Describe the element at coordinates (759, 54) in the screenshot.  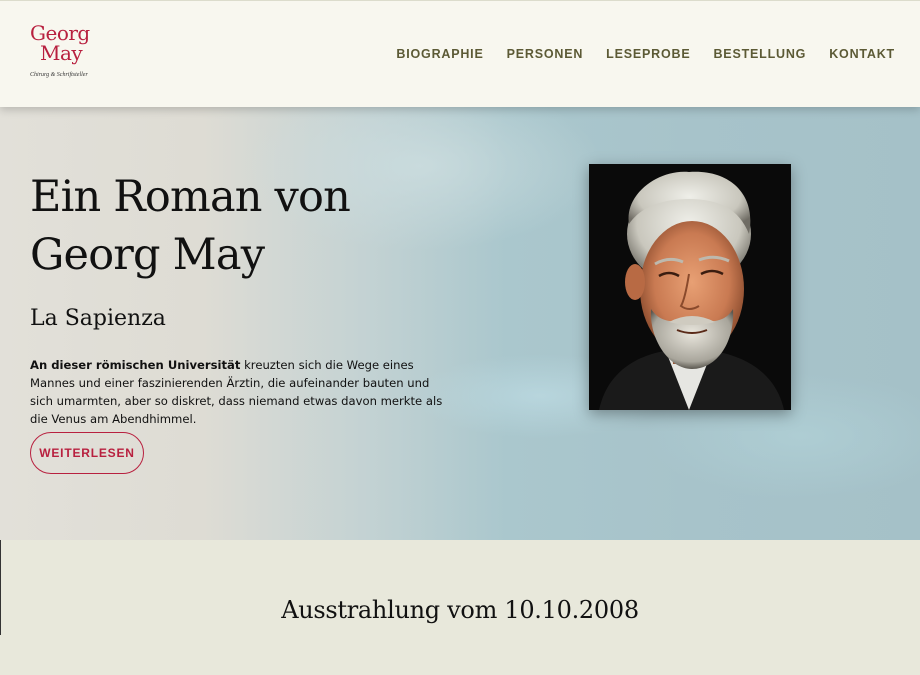
I see `nav-item-bestellung: BESTELLUNG` at that location.